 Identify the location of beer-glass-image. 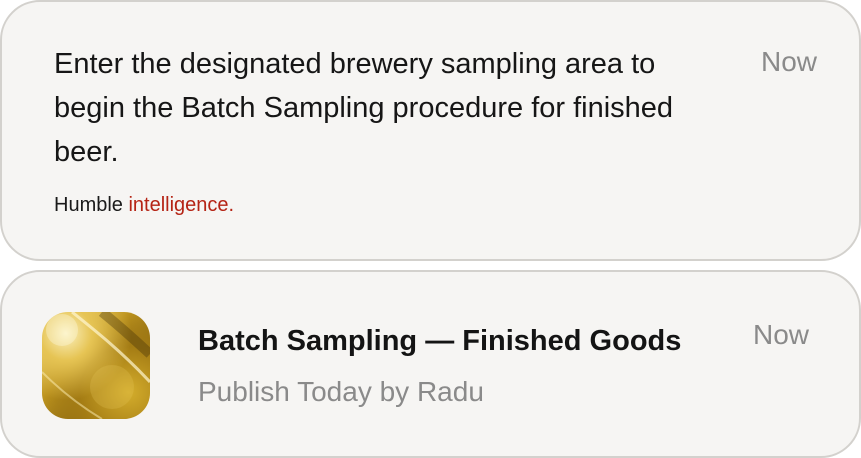
(96, 365).